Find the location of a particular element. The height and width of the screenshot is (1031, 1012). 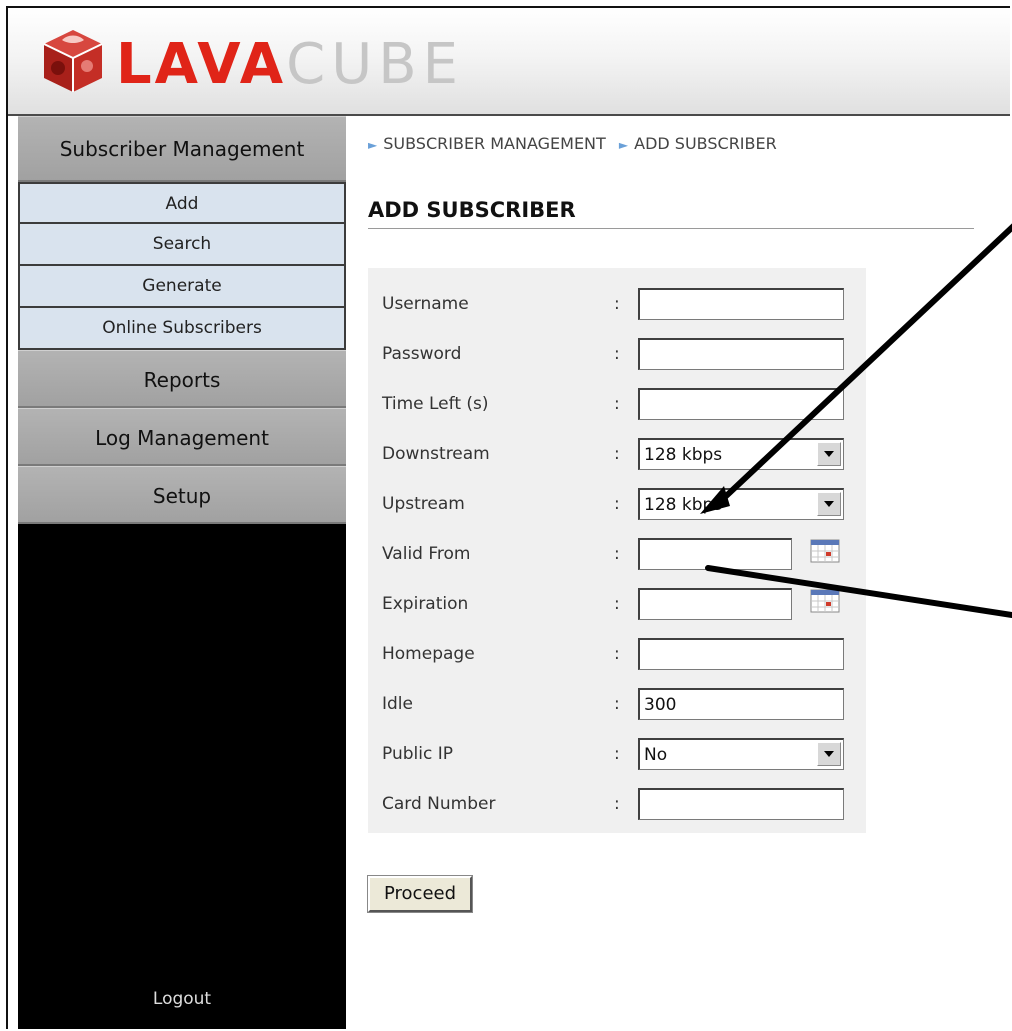

annotation-line is located at coordinates (858, 591).